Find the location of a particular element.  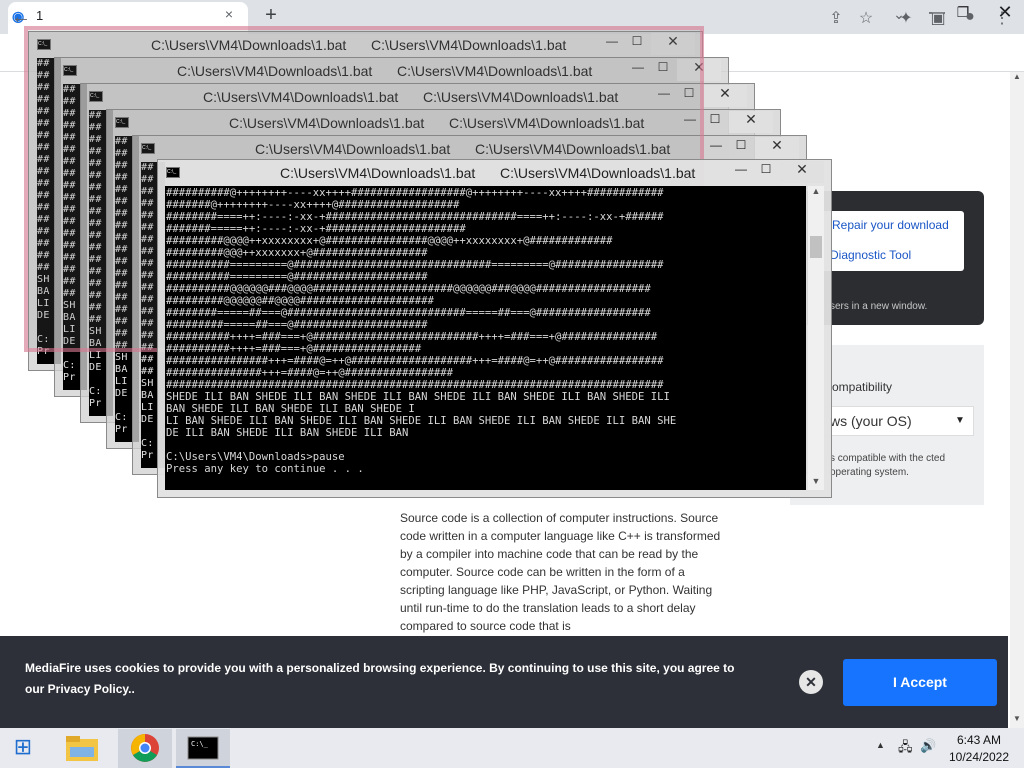

accept-cookies-button: I Accept is located at coordinates (920, 682).